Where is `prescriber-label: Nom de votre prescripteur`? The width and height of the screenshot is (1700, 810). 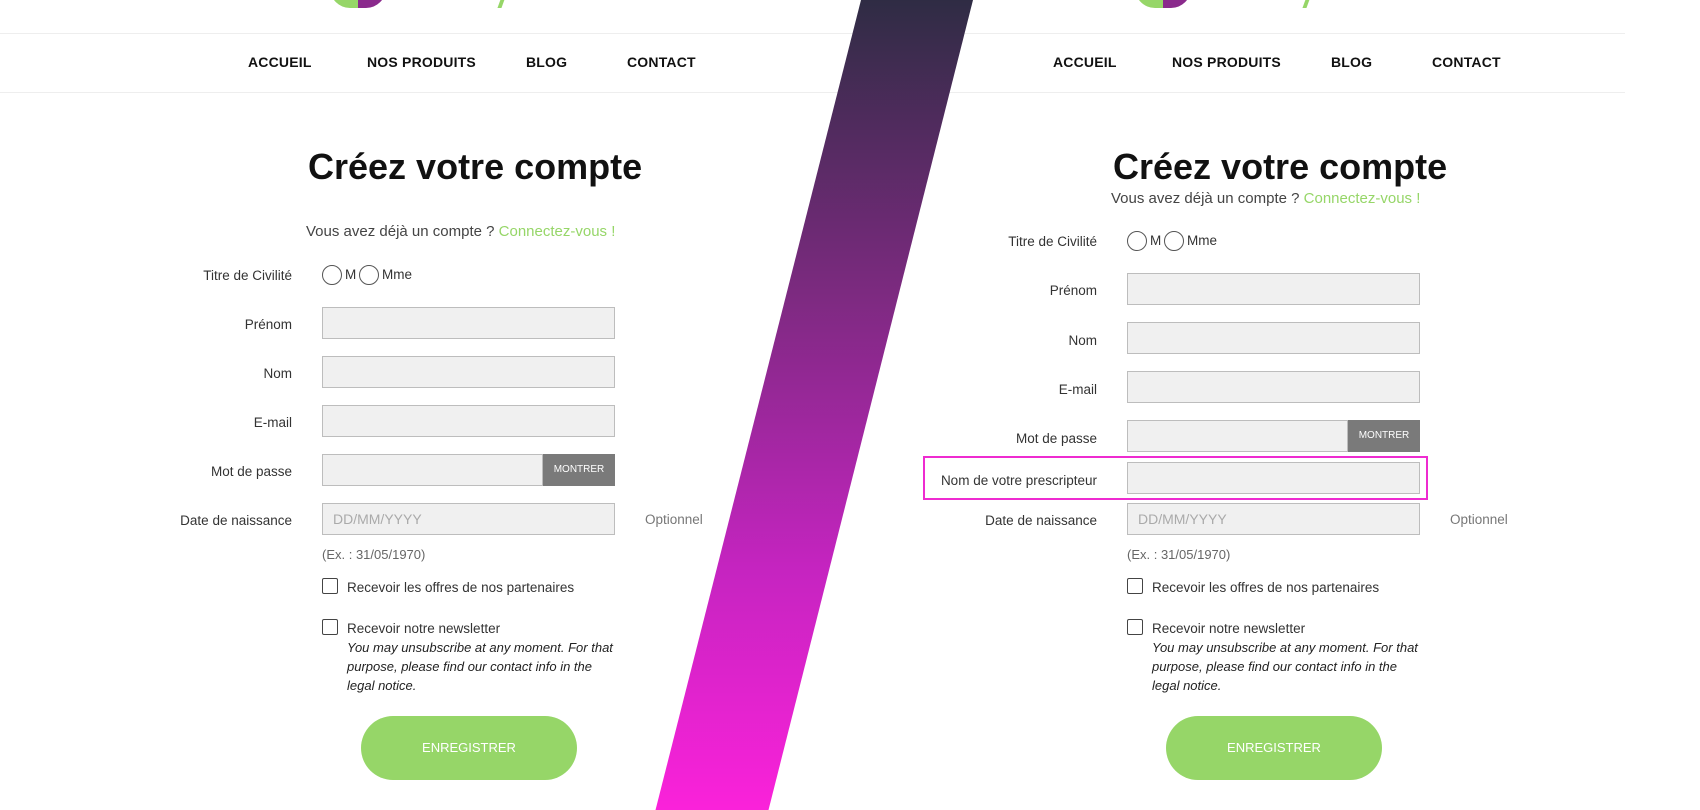
prescriber-label: Nom de votre prescripteur is located at coordinates (1018, 480).